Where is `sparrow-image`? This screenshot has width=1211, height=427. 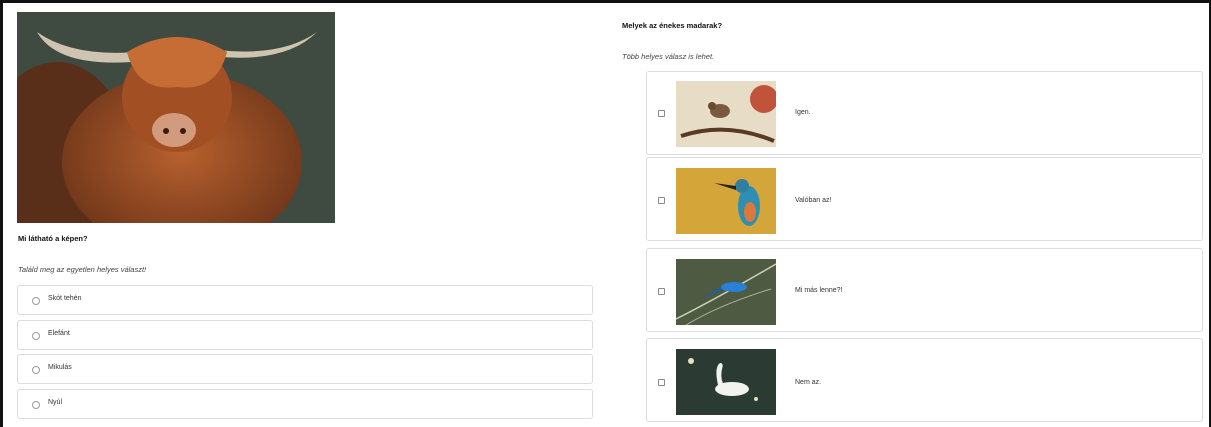
sparrow-image is located at coordinates (726, 114).